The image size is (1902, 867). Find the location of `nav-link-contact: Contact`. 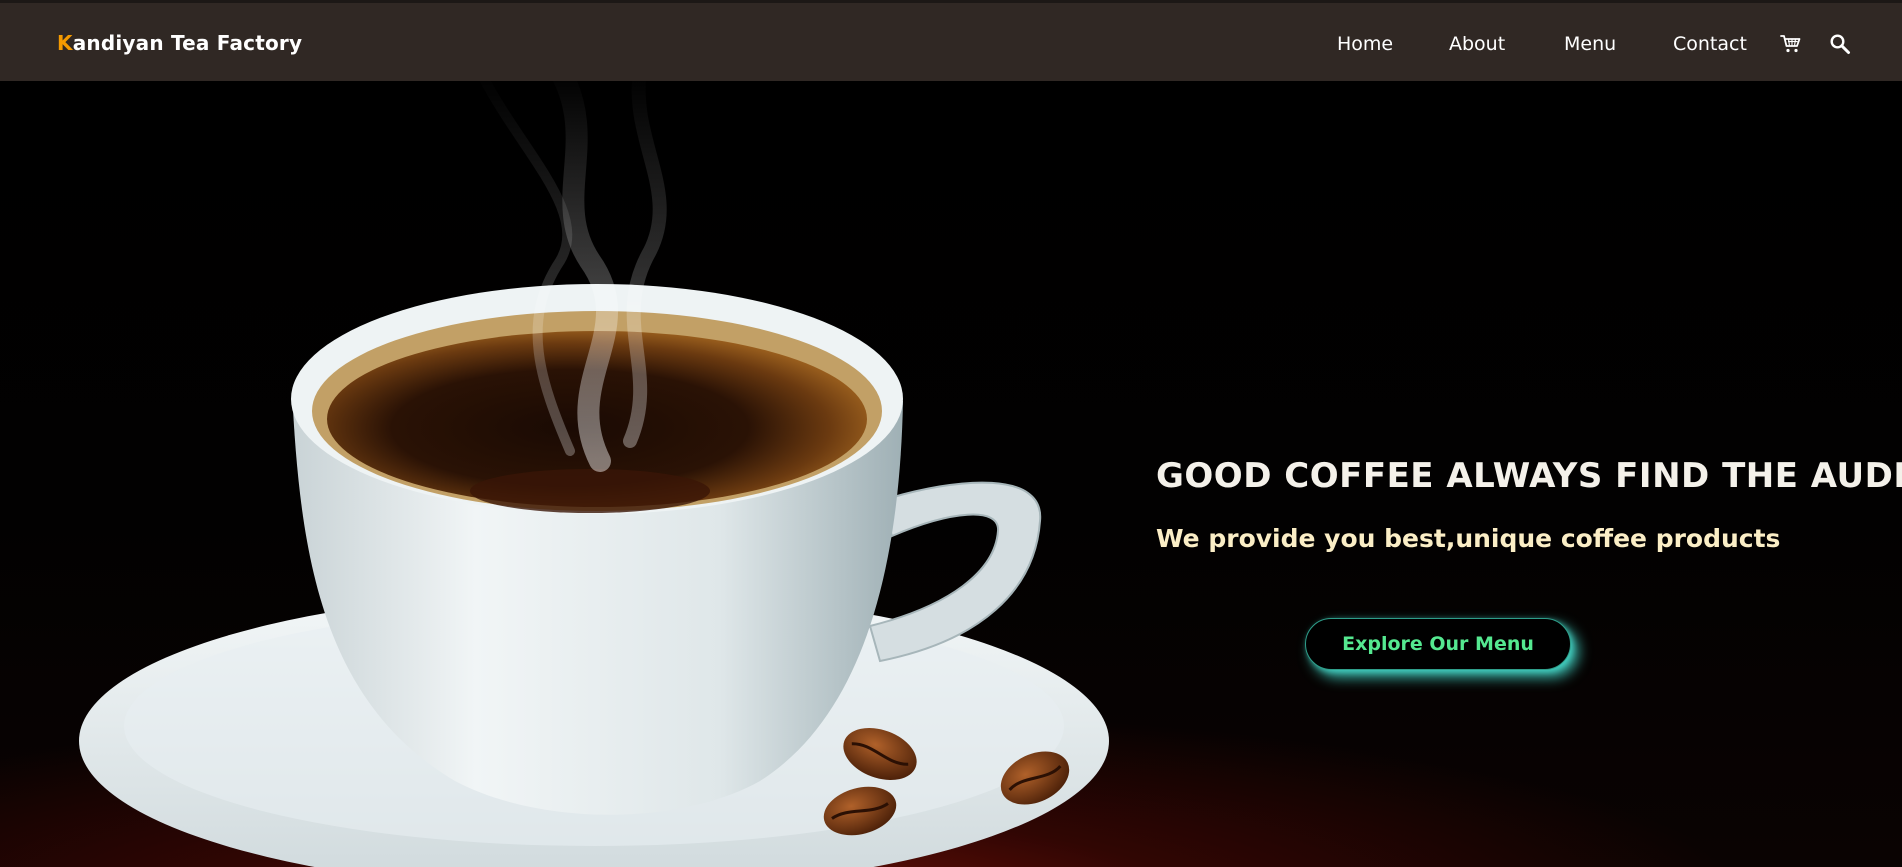

nav-link-contact: Contact is located at coordinates (1710, 44).